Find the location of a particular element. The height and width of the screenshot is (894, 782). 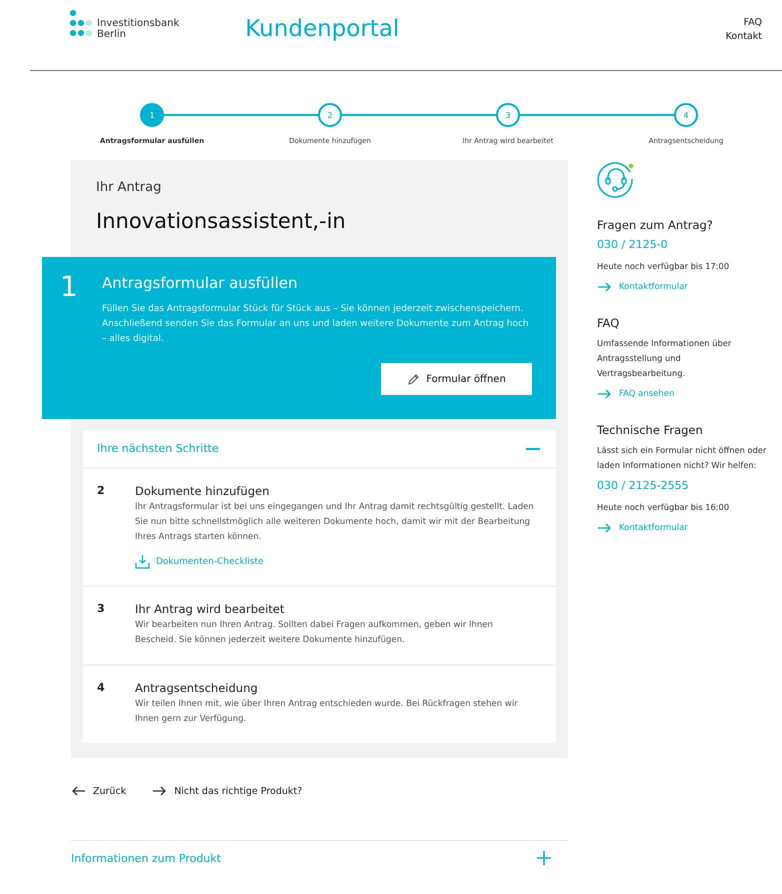

step-circle: 4 is located at coordinates (686, 115).